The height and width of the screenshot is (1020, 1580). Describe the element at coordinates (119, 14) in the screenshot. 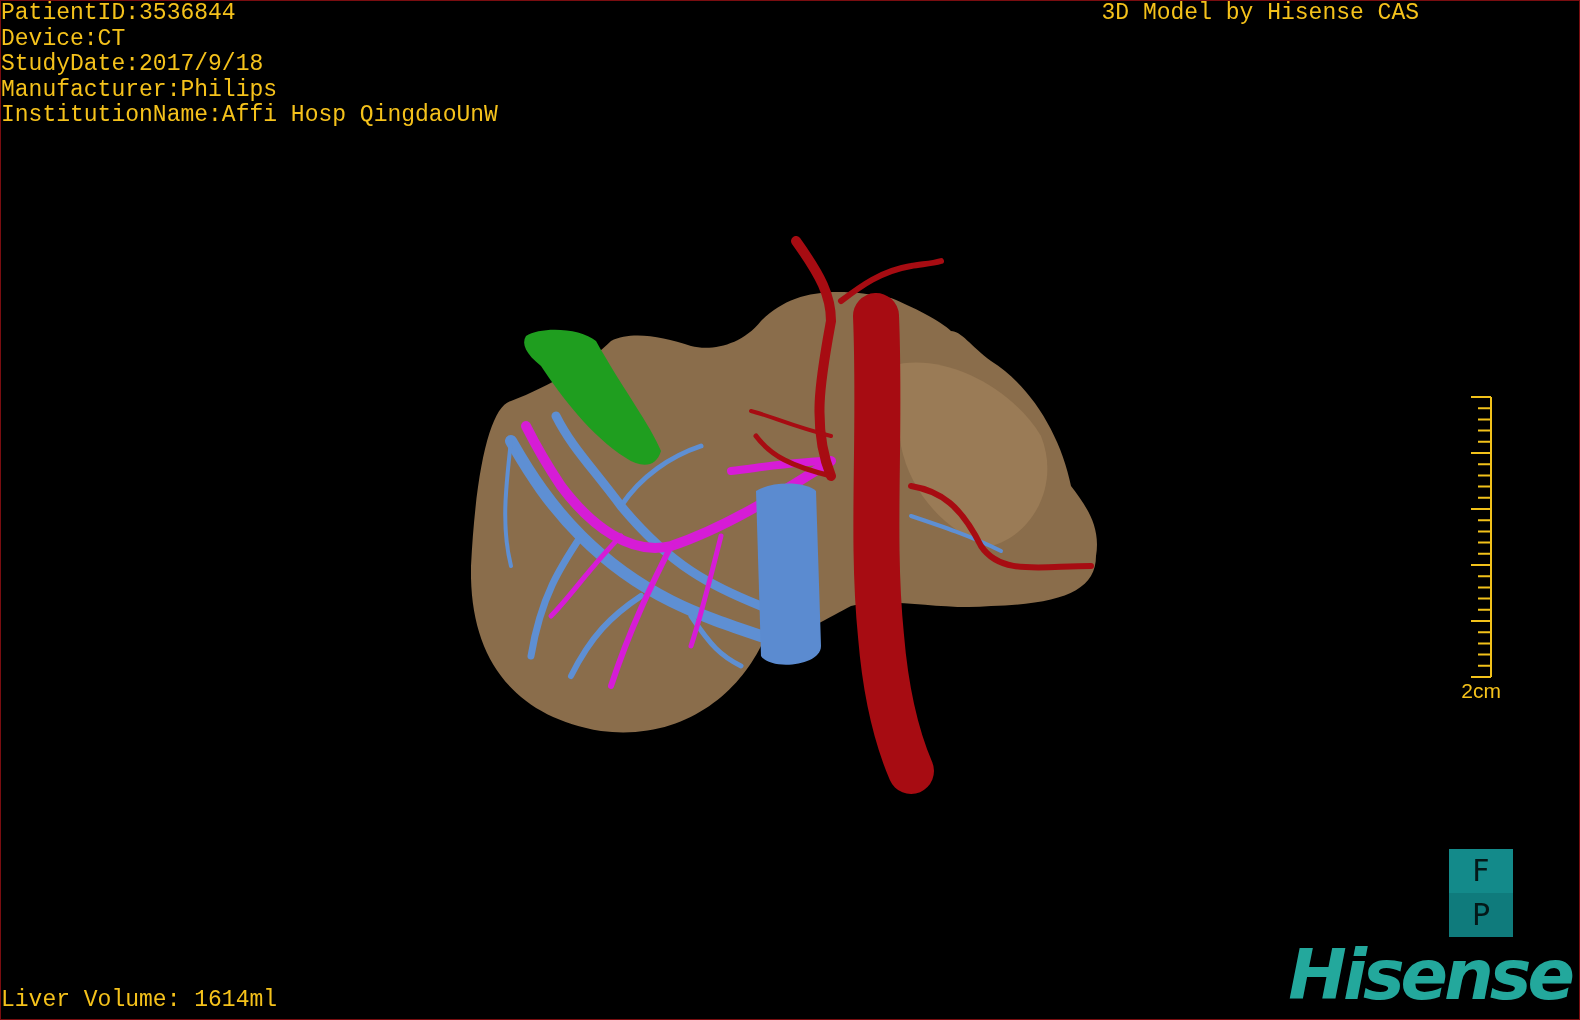

I see `patient-info-line: PatientID:3536844` at that location.